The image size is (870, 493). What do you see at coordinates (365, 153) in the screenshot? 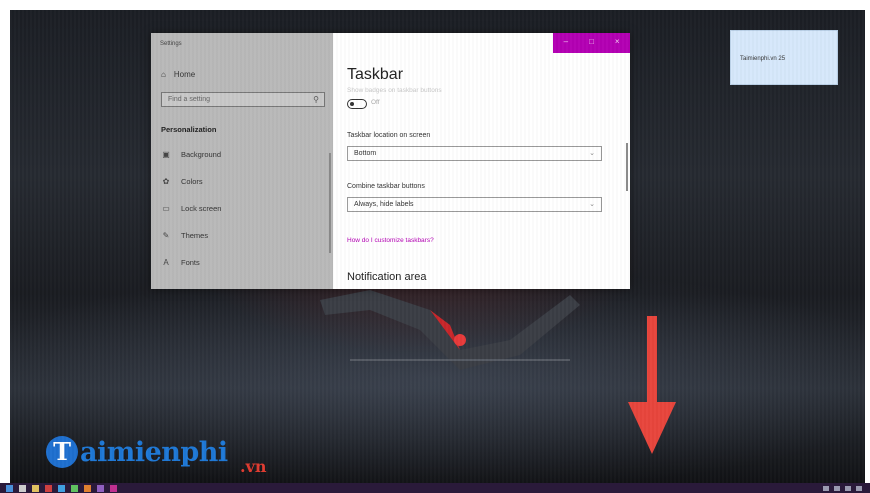
I see `location-value: Bottom` at bounding box center [365, 153].